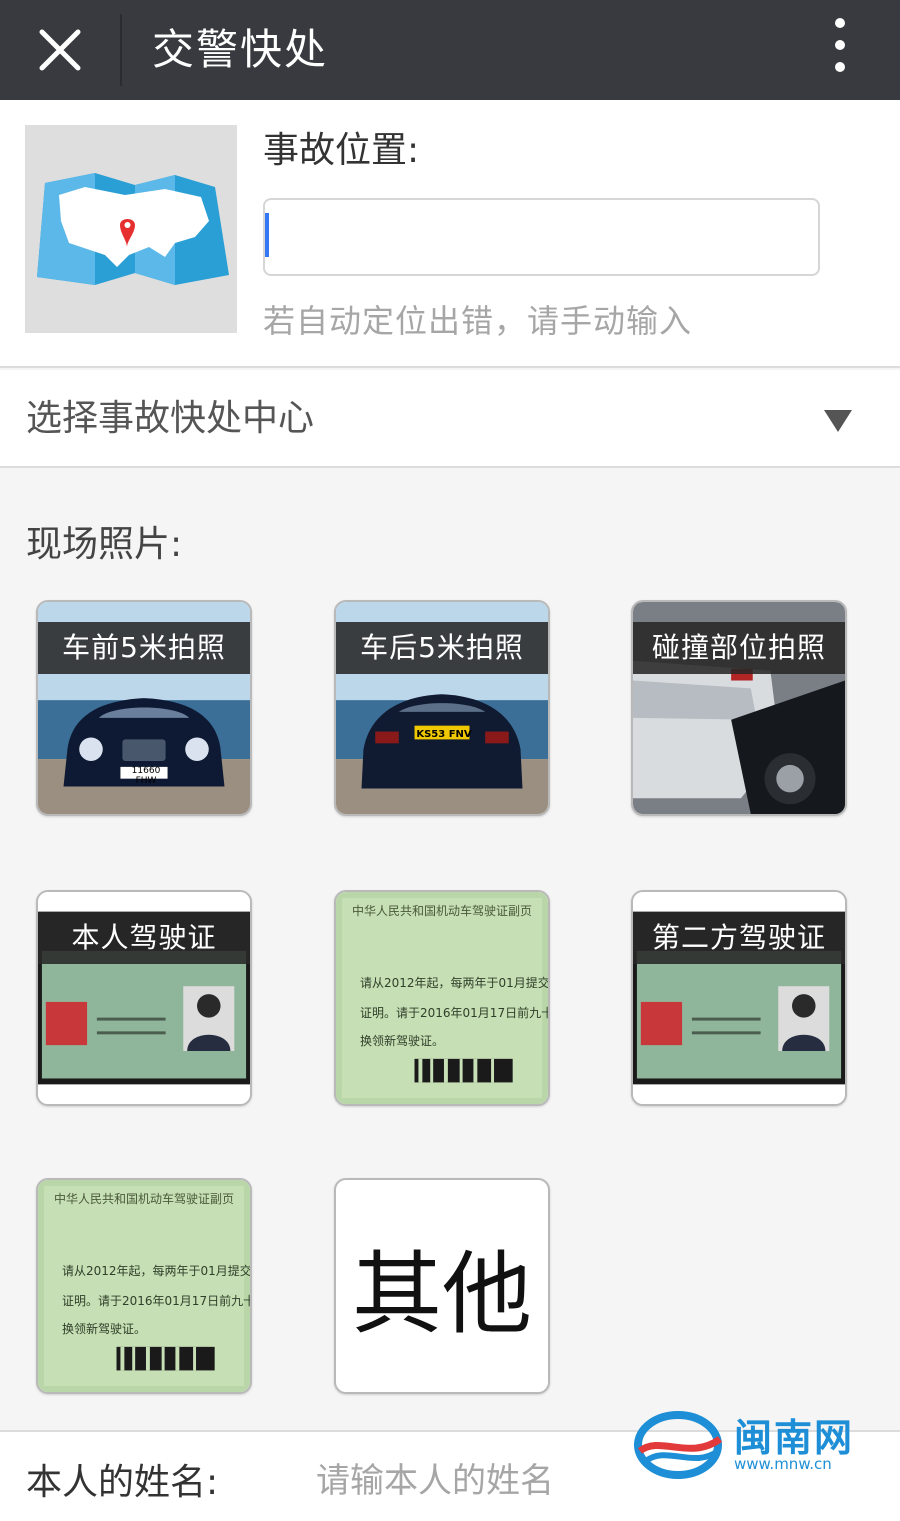 This screenshot has height=1521, width=900. Describe the element at coordinates (131, 229) in the screenshot. I see `map-pin-icon` at that location.